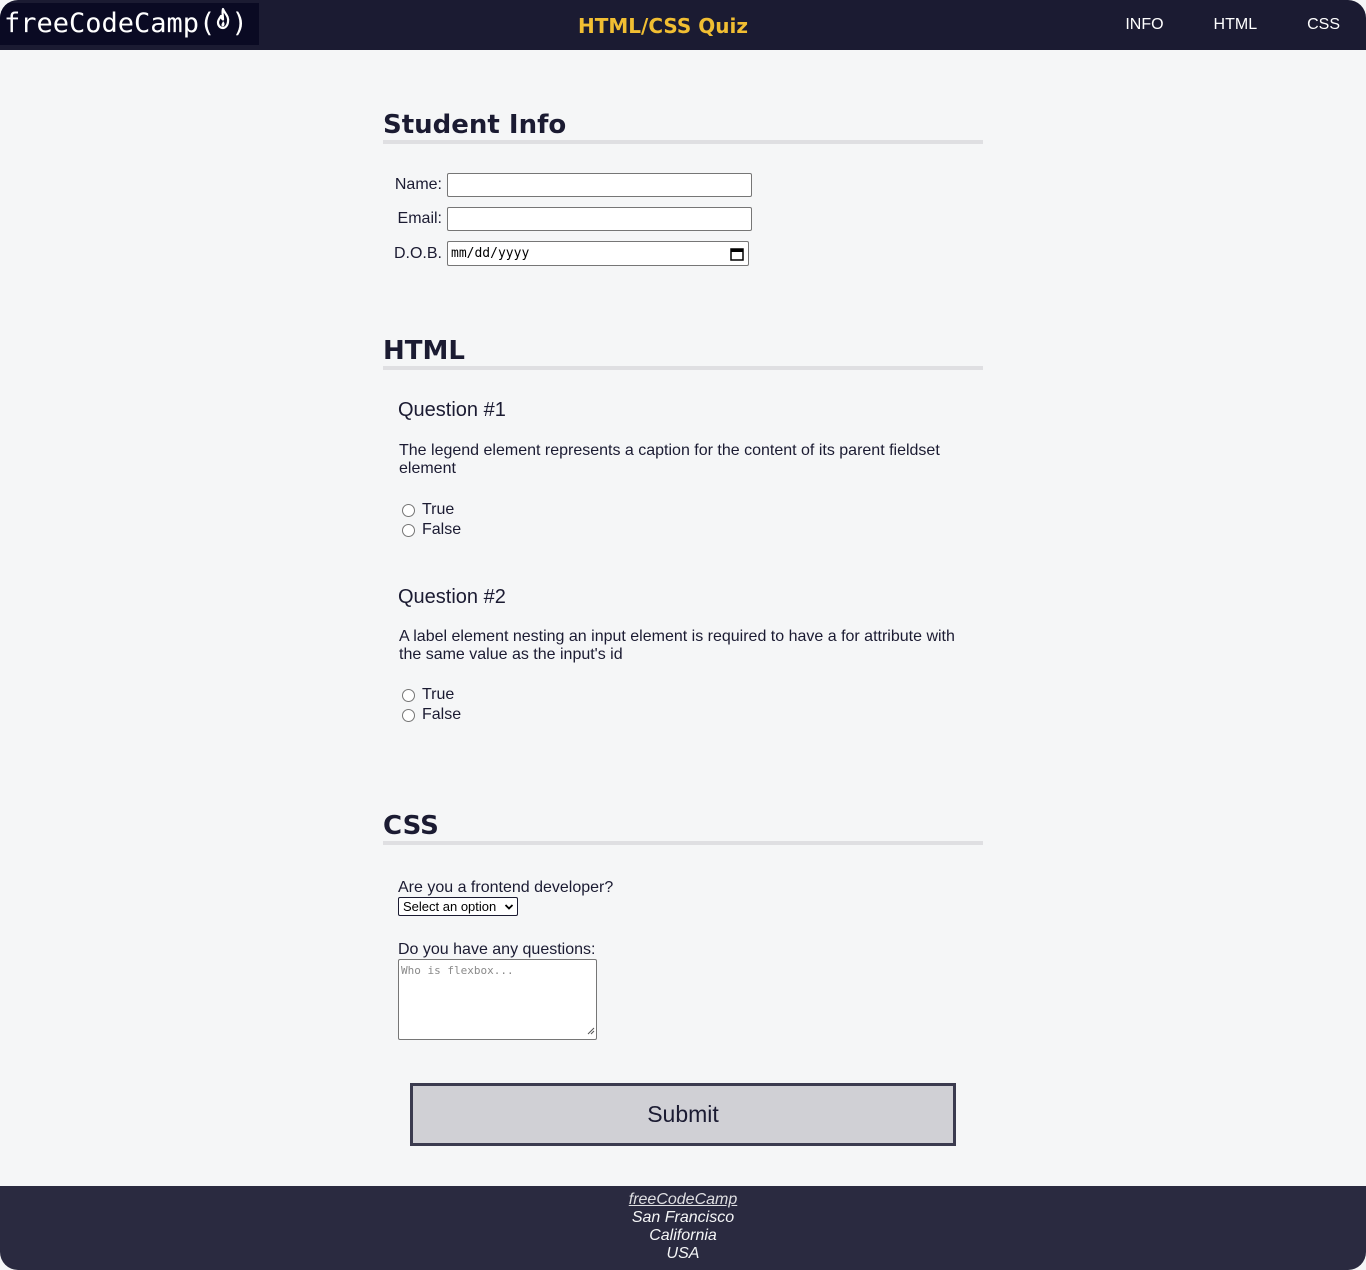  I want to click on question-2-title: Question #2, so click(452, 597).